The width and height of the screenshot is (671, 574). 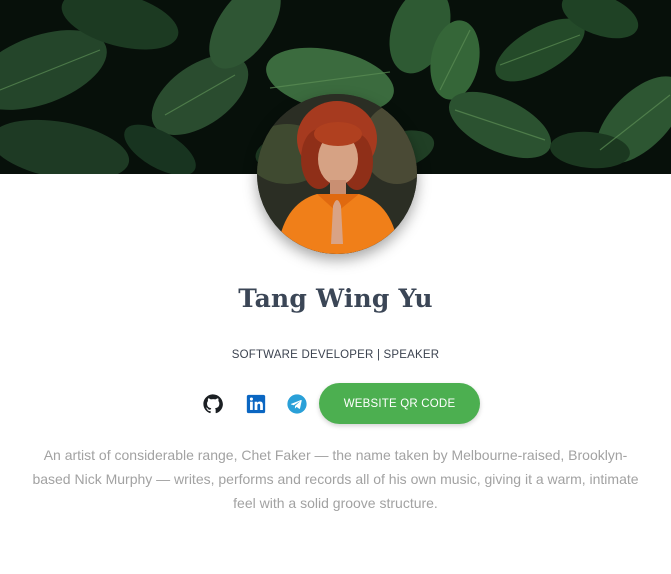 I want to click on social-links: WEBSITE QR CODE, so click(x=335, y=404).